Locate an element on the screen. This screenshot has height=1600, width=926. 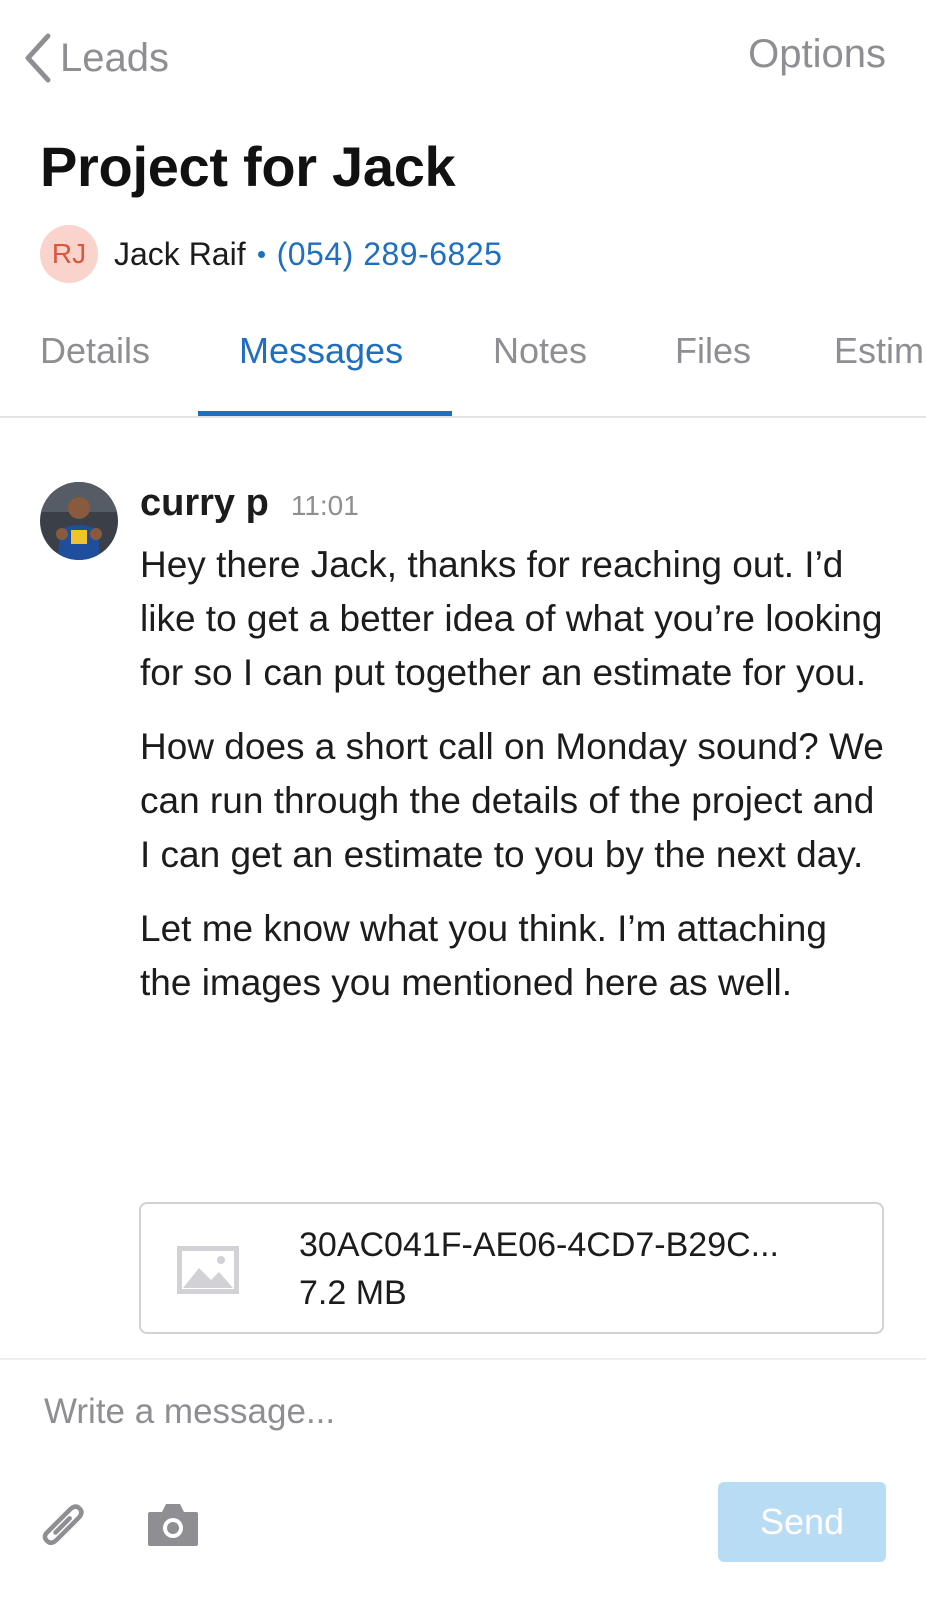
sender-avatar is located at coordinates (79, 521).